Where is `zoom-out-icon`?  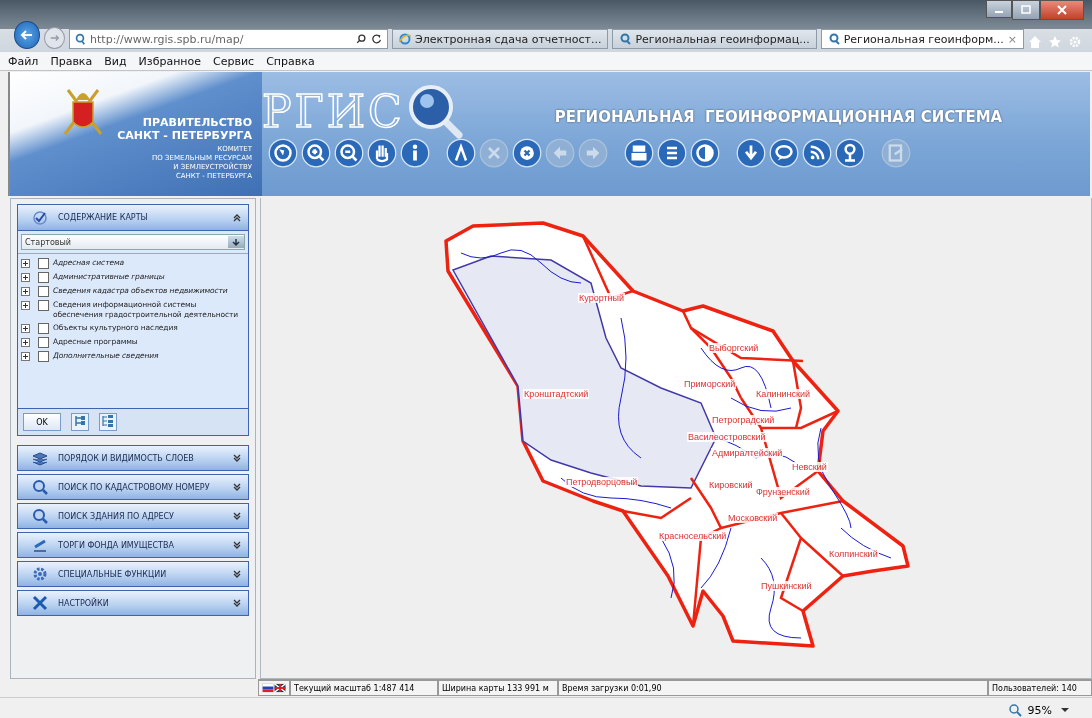
zoom-out-icon is located at coordinates (349, 153).